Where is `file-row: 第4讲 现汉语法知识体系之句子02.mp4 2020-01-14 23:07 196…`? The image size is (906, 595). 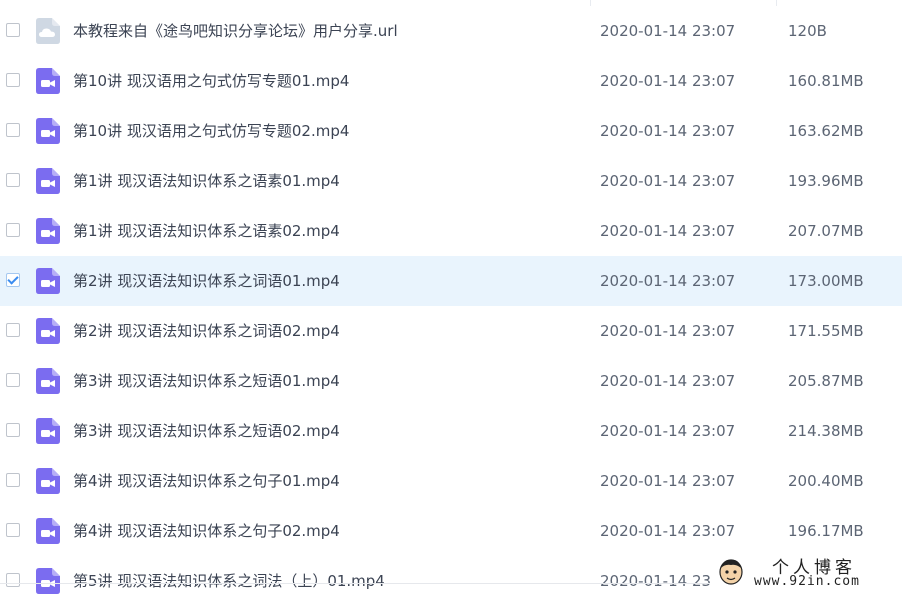
file-row: 第4讲 现汉语法知识体系之句子02.mp4 2020-01-14 23:07 196… is located at coordinates (451, 531).